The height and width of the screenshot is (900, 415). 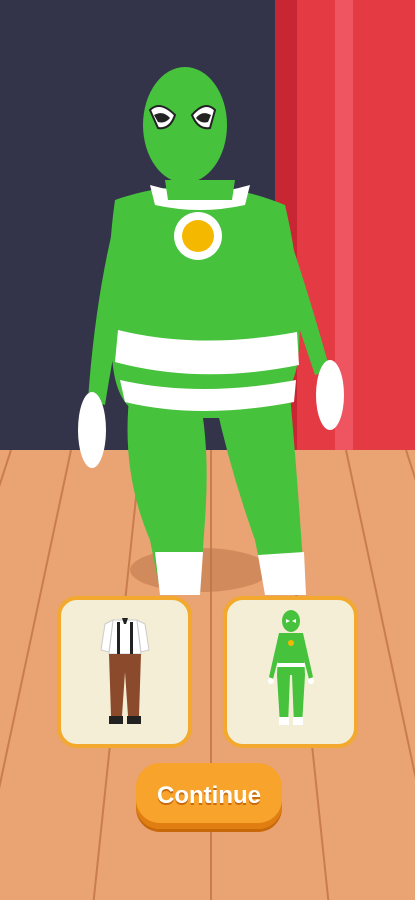 I want to click on continue-button-label: Continue, so click(x=209, y=795).